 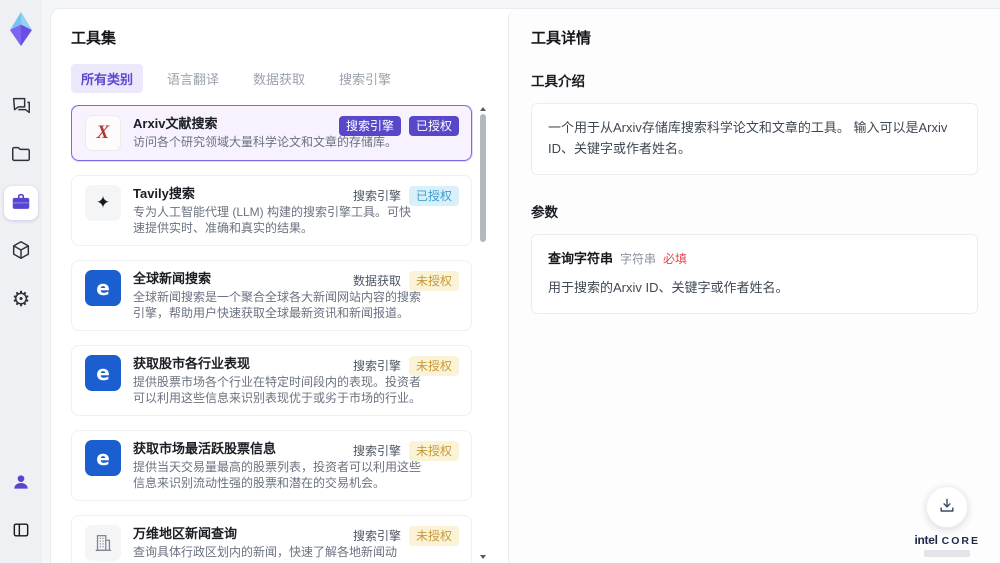 What do you see at coordinates (754, 274) in the screenshot?
I see `param-box: 查询字符串 字符串 必填 用于搜索的Arxiv ID、关键字或作者姓名。` at bounding box center [754, 274].